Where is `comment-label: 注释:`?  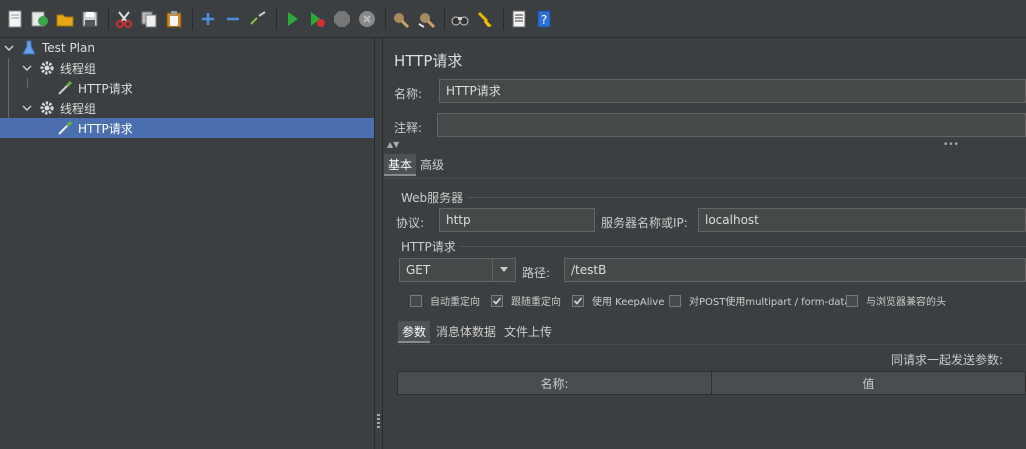 comment-label: 注释: is located at coordinates (408, 128).